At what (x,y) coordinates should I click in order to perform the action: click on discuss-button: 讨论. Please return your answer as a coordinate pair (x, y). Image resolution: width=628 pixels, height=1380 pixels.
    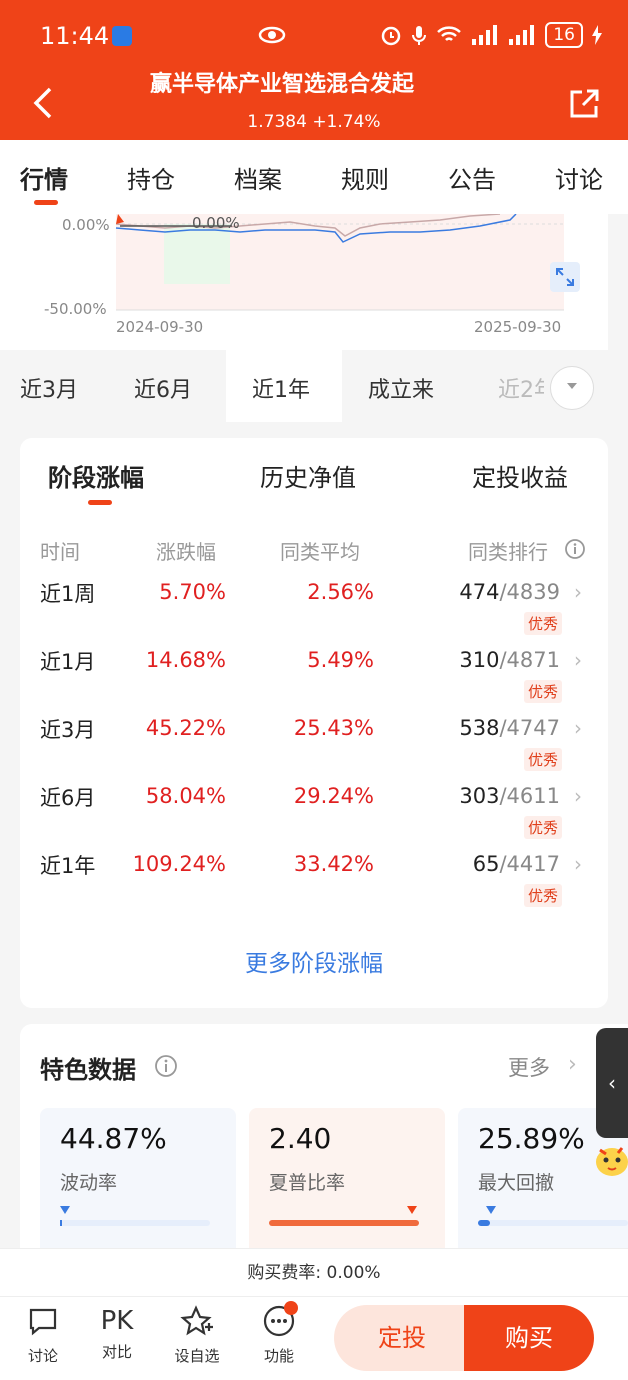
    Looking at the image, I should click on (43, 1335).